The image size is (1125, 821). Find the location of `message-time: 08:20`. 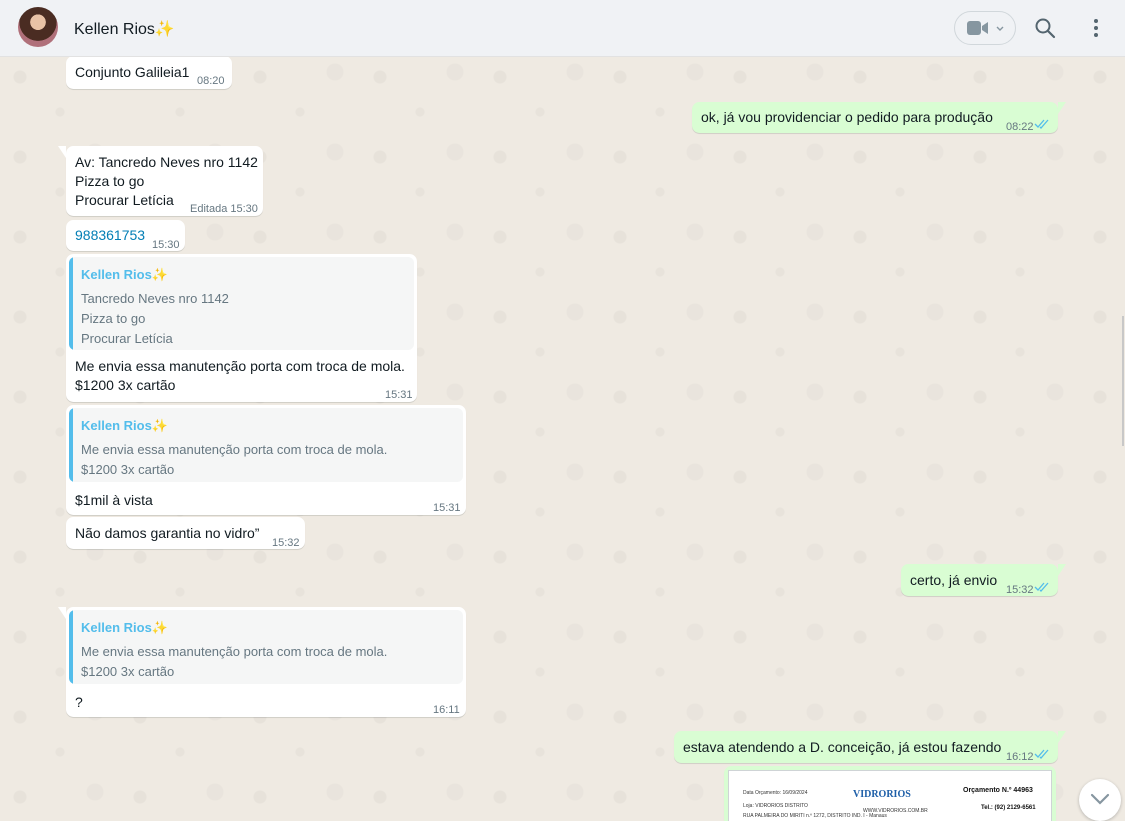

message-time: 08:20 is located at coordinates (211, 81).